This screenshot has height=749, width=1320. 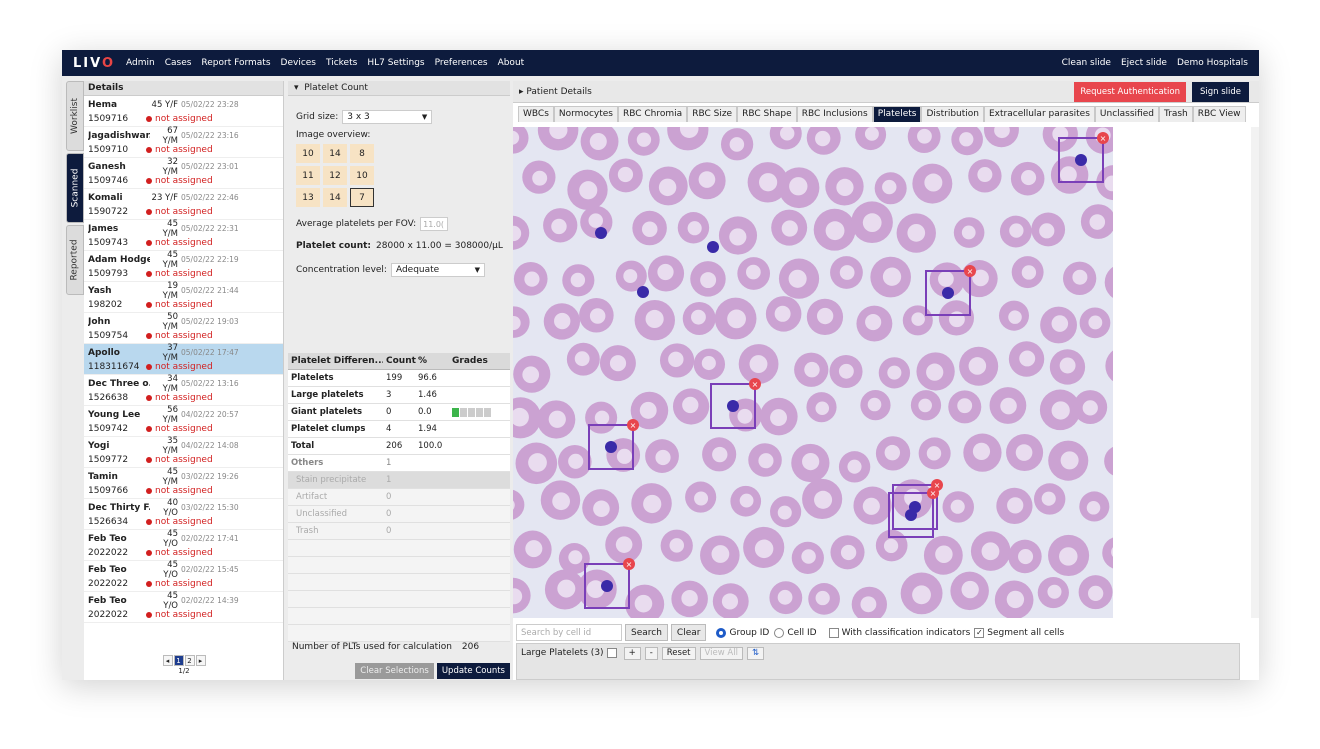 I want to click on platelet-count-header: ▾ Platelet Count, so click(x=399, y=88).